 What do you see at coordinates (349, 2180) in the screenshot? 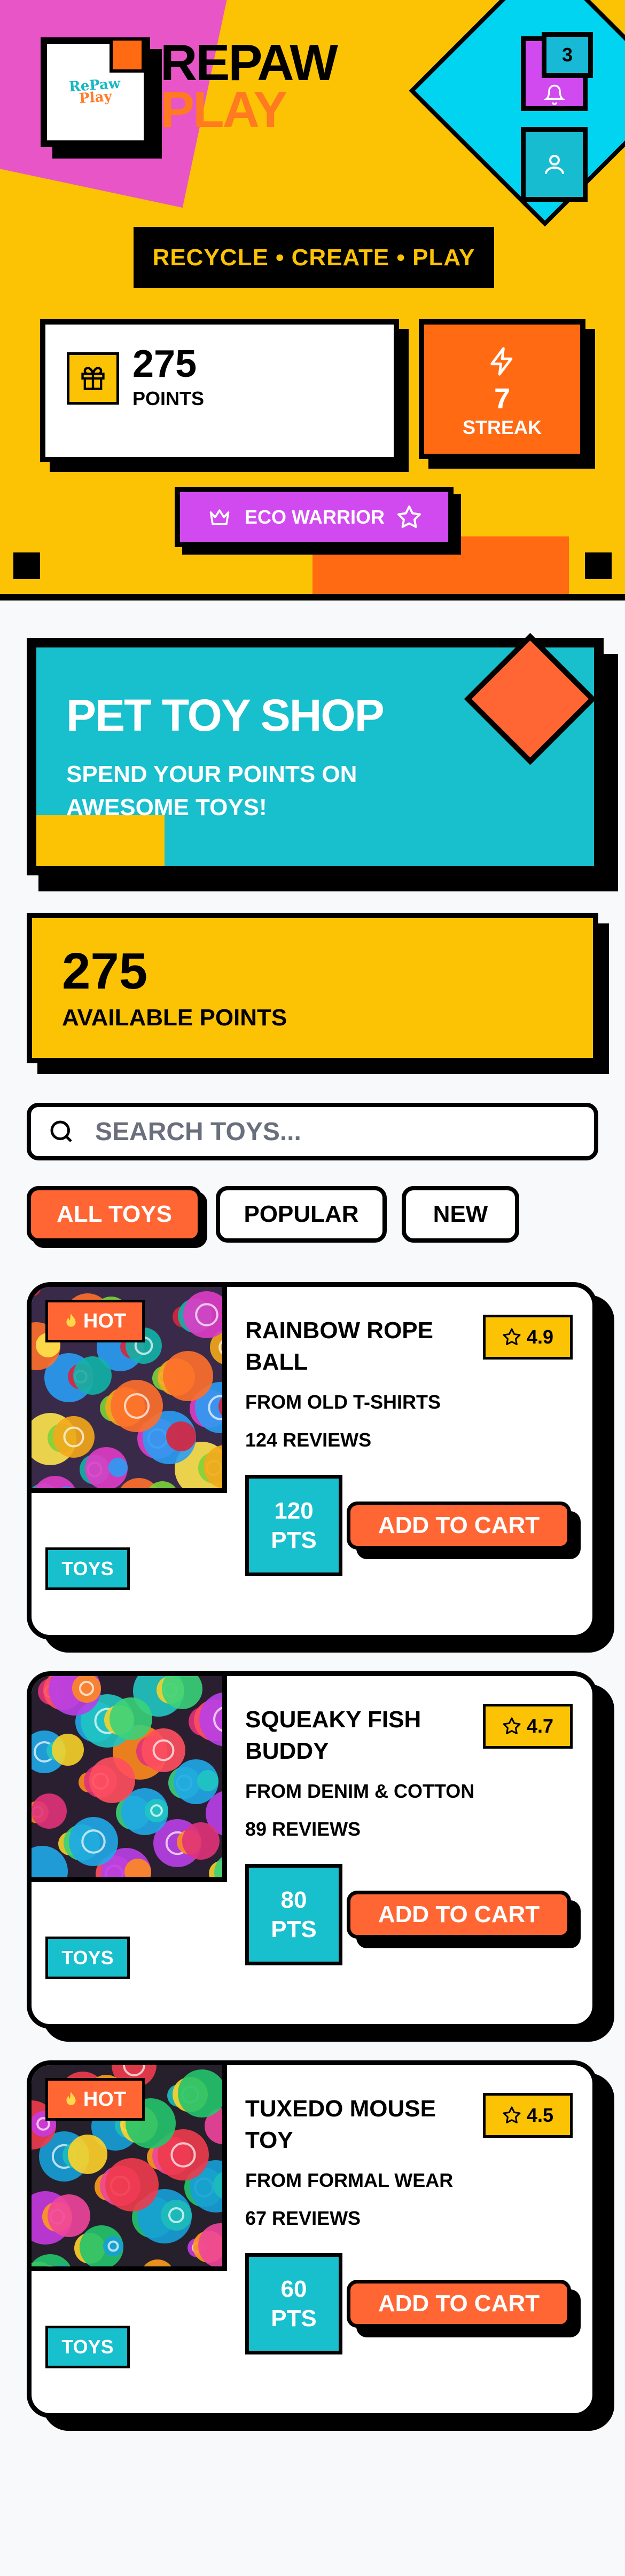
I see `product-origin: FROM FORMAL WEAR` at bounding box center [349, 2180].